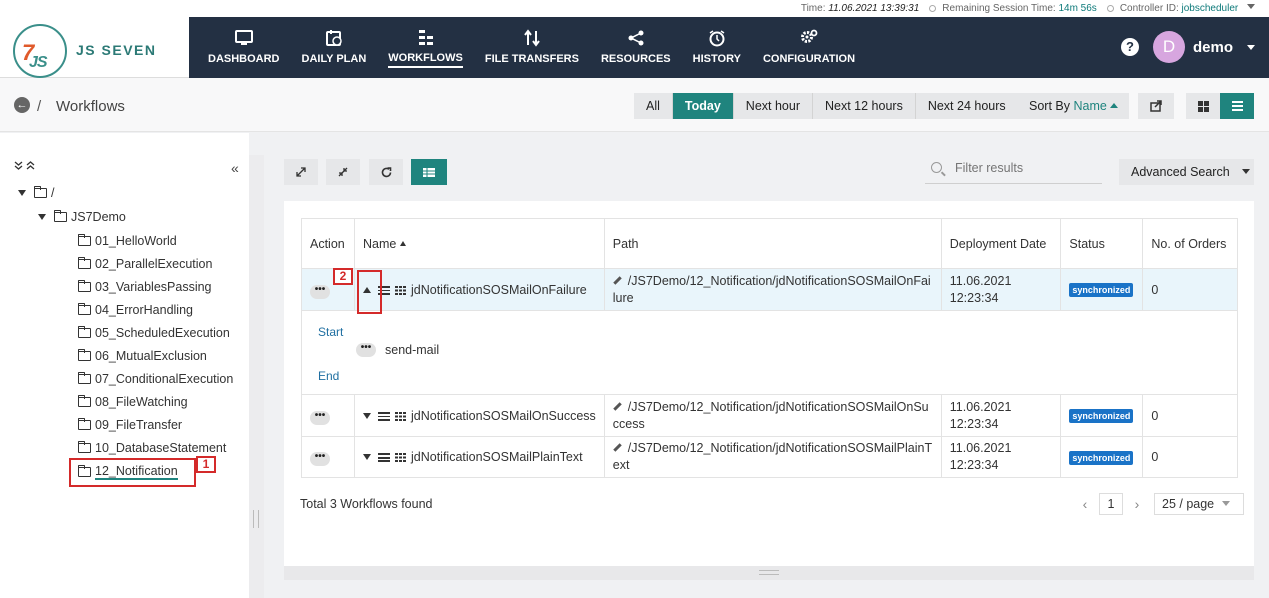 Image resolution: width=1269 pixels, height=598 pixels. Describe the element at coordinates (256, 376) in the screenshot. I see `panel-splitter` at that location.